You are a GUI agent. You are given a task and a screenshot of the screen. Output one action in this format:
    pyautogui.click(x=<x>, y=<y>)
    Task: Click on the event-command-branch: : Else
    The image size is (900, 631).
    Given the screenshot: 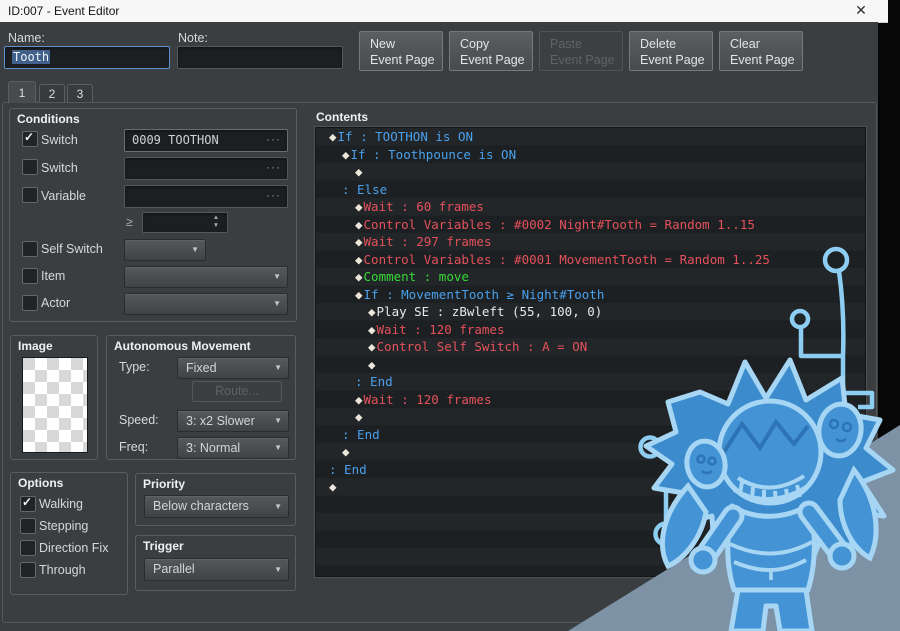 What is the action you would take?
    pyautogui.click(x=590, y=190)
    